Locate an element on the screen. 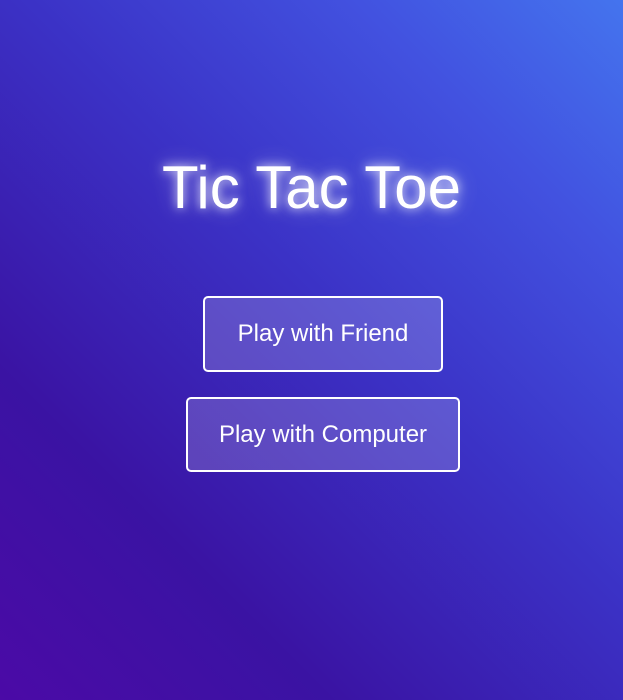 Image resolution: width=623 pixels, height=700 pixels. play-with-friend-button: Play with Friend is located at coordinates (323, 334).